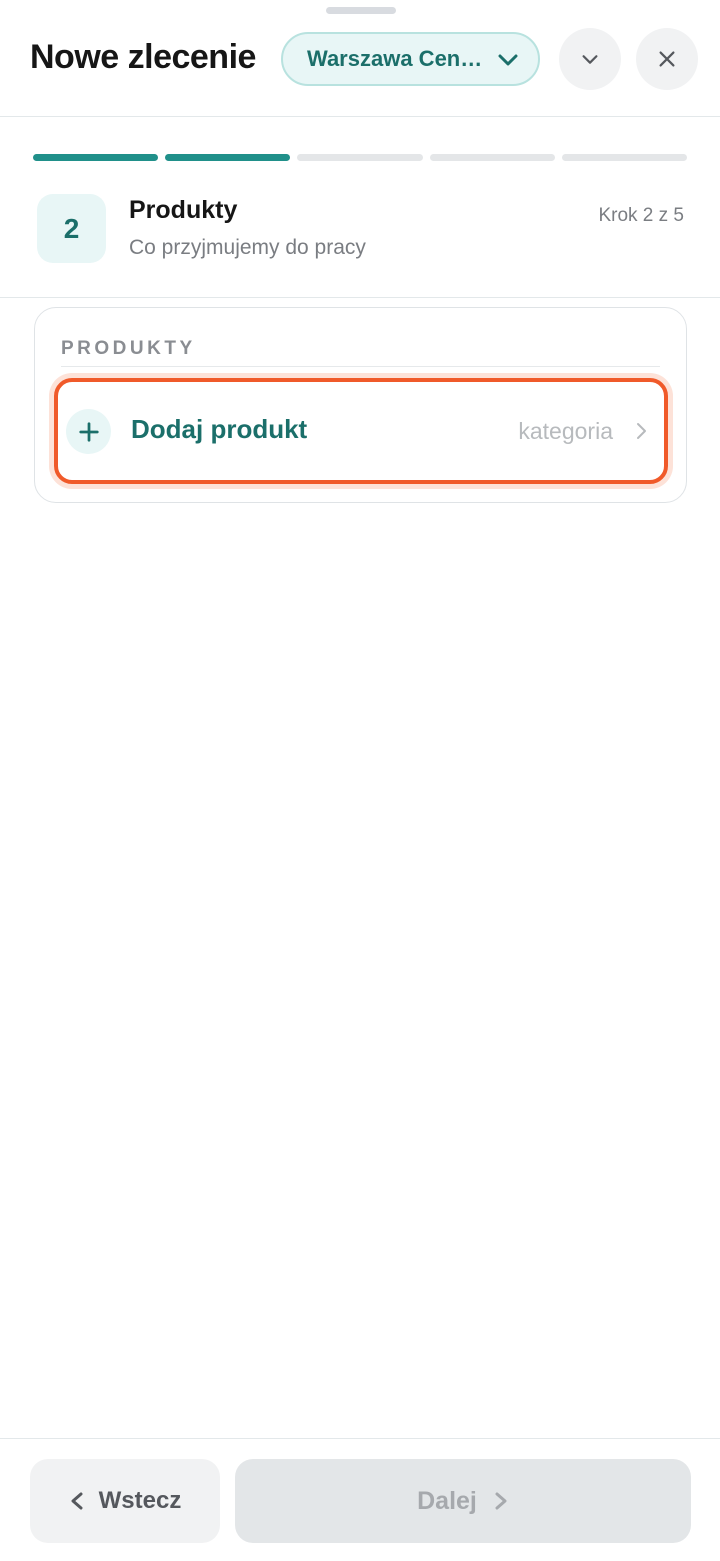  I want to click on footer-bar: Wstecz Dalej, so click(360, 1499).